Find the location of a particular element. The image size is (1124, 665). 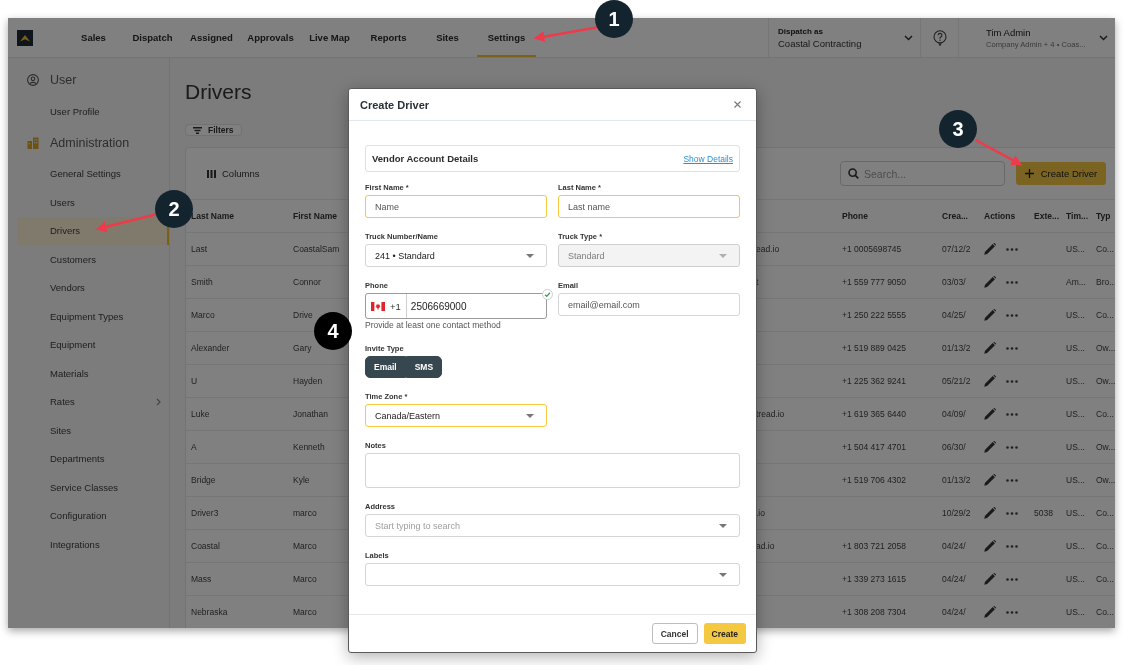

notes-field is located at coordinates (552, 470).